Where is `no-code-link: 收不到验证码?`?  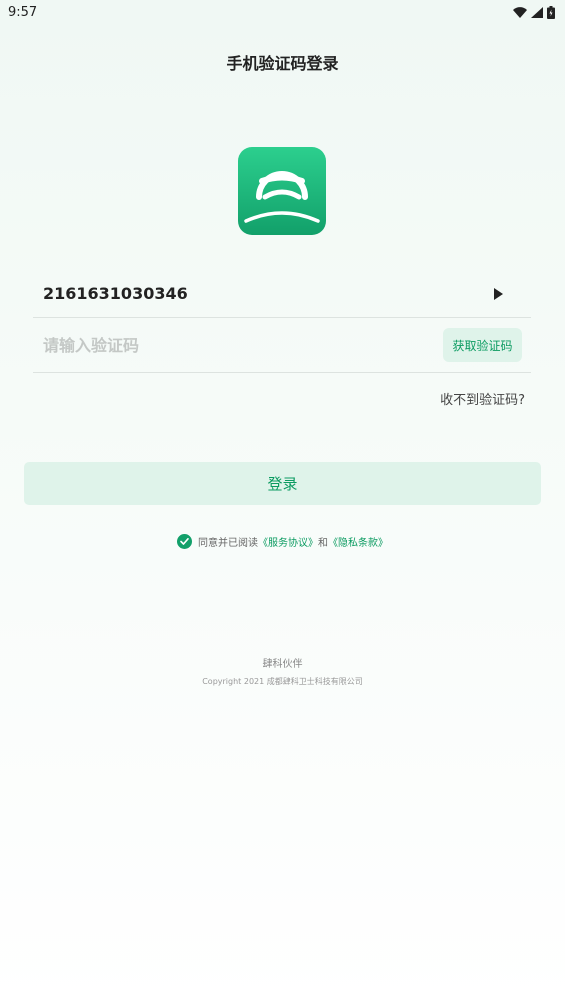 no-code-link: 收不到验证码? is located at coordinates (482, 398).